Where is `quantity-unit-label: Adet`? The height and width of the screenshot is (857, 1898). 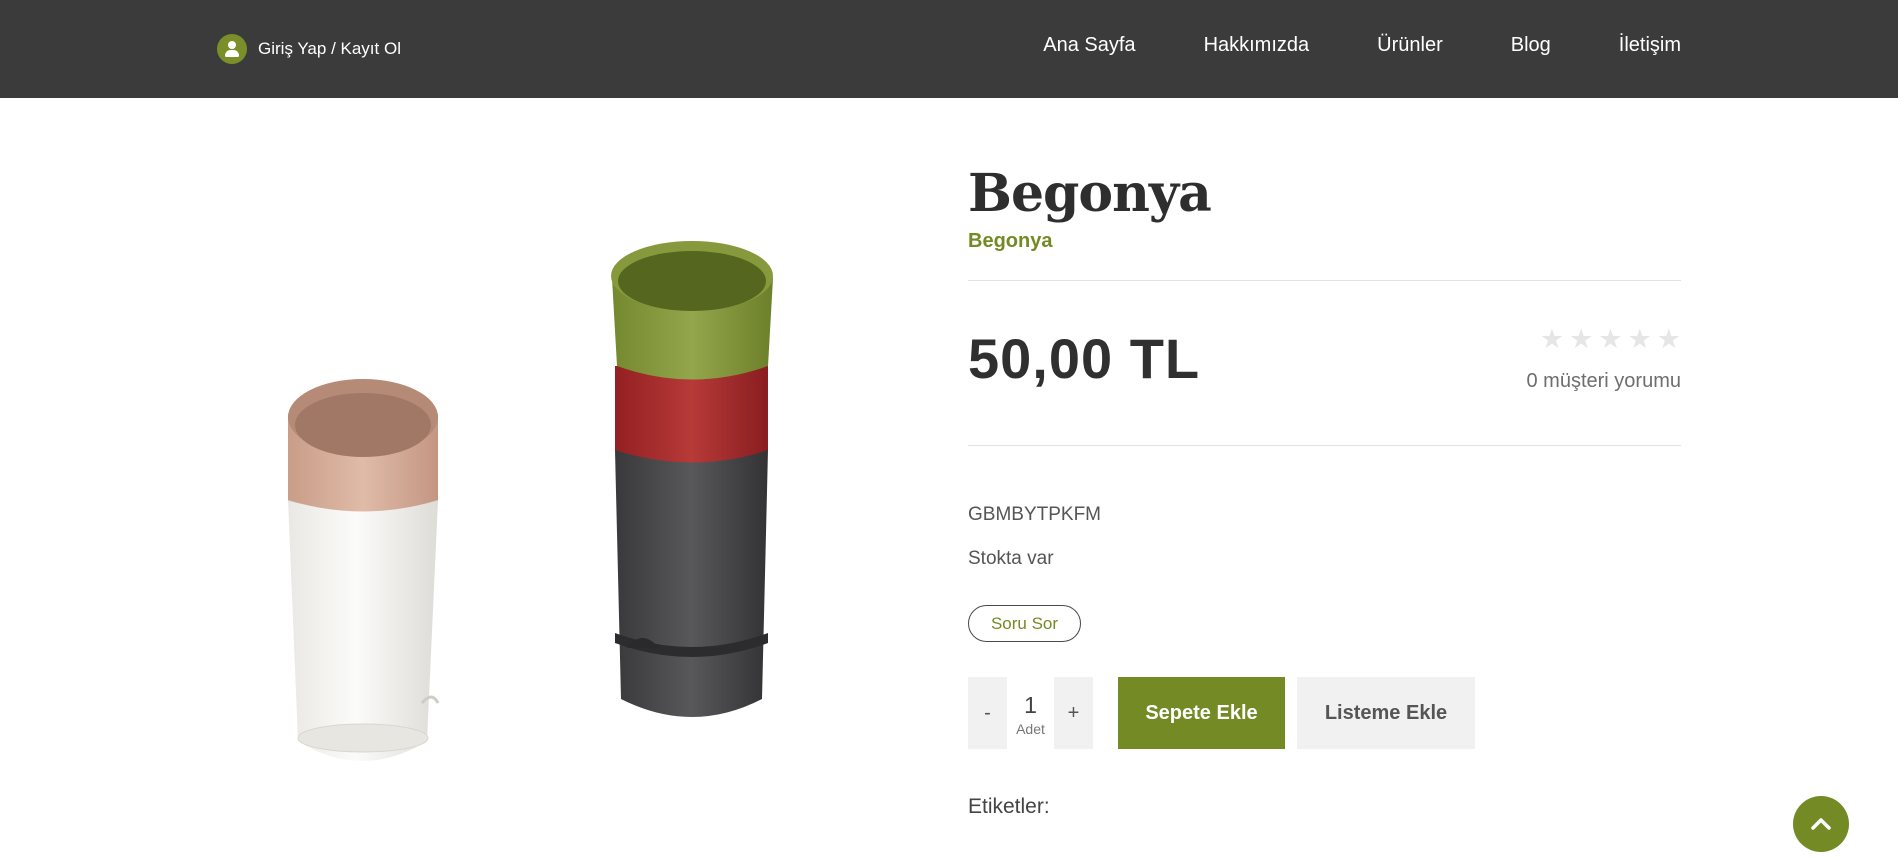 quantity-unit-label: Adet is located at coordinates (1030, 729).